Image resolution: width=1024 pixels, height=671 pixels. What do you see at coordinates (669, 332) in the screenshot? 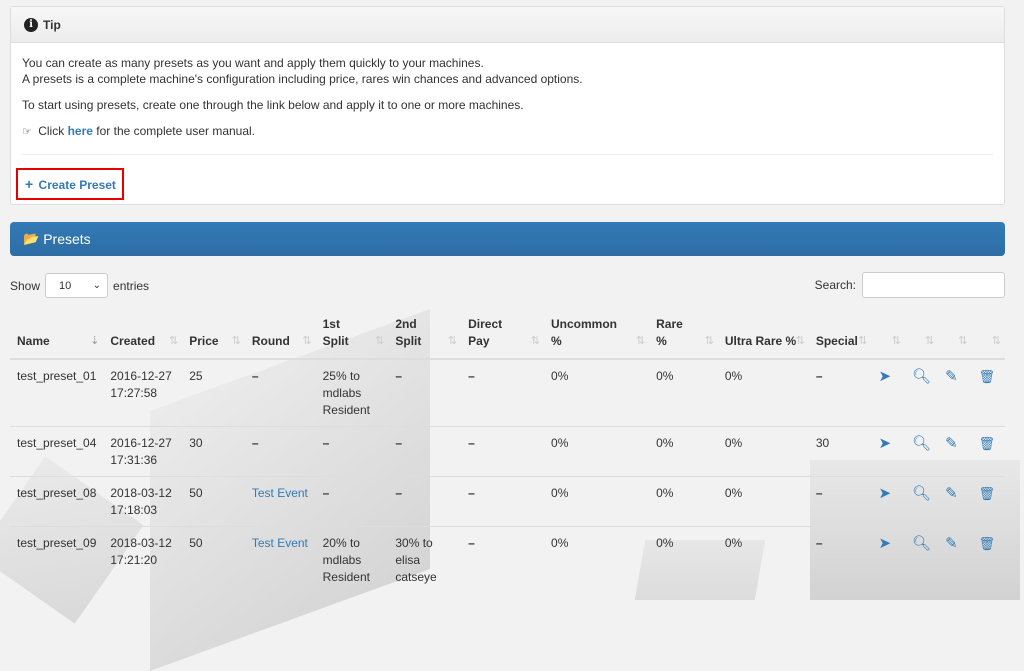
I see `column-header-label: Rare%` at bounding box center [669, 332].